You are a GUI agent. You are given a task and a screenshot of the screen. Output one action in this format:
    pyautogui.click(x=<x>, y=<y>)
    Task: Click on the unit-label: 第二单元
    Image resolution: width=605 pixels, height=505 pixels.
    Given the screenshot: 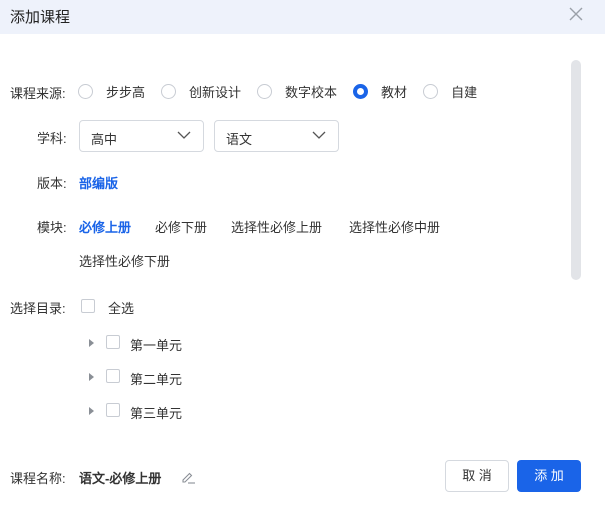 What is the action you would take?
    pyautogui.click(x=156, y=379)
    